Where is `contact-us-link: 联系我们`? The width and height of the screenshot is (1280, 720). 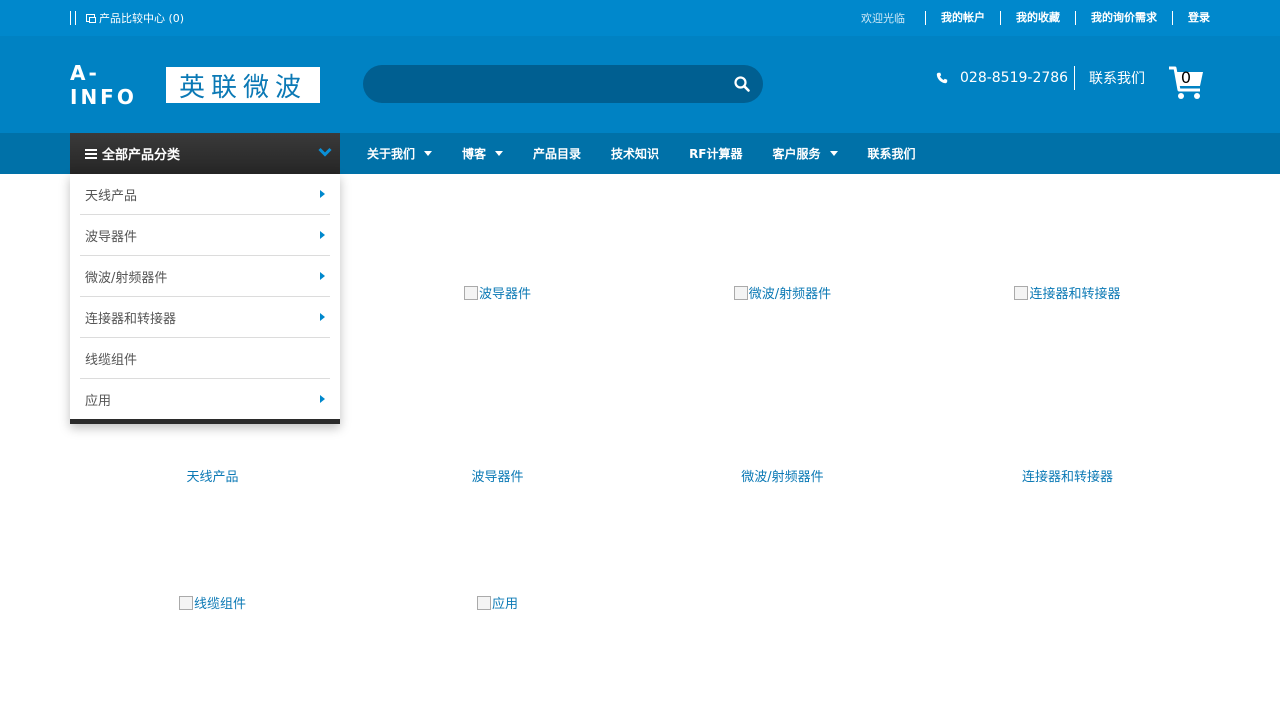
contact-us-link: 联系我们 is located at coordinates (1109, 78).